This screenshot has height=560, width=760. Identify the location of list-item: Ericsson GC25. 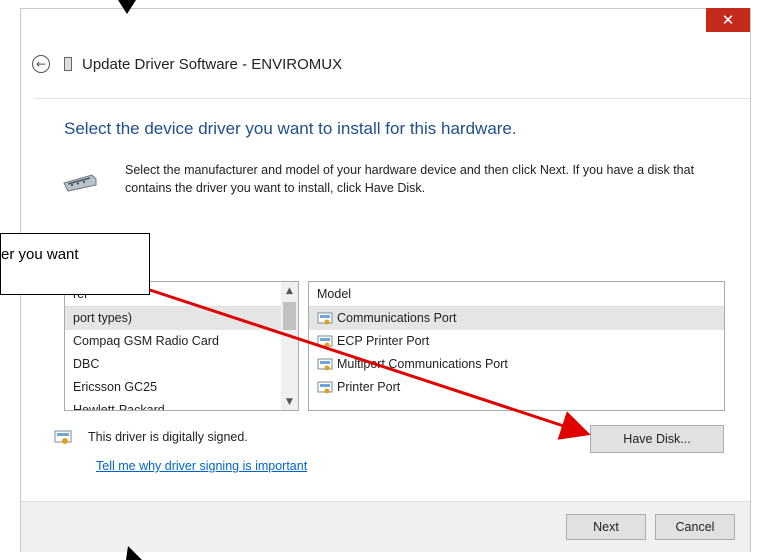
(181, 387).